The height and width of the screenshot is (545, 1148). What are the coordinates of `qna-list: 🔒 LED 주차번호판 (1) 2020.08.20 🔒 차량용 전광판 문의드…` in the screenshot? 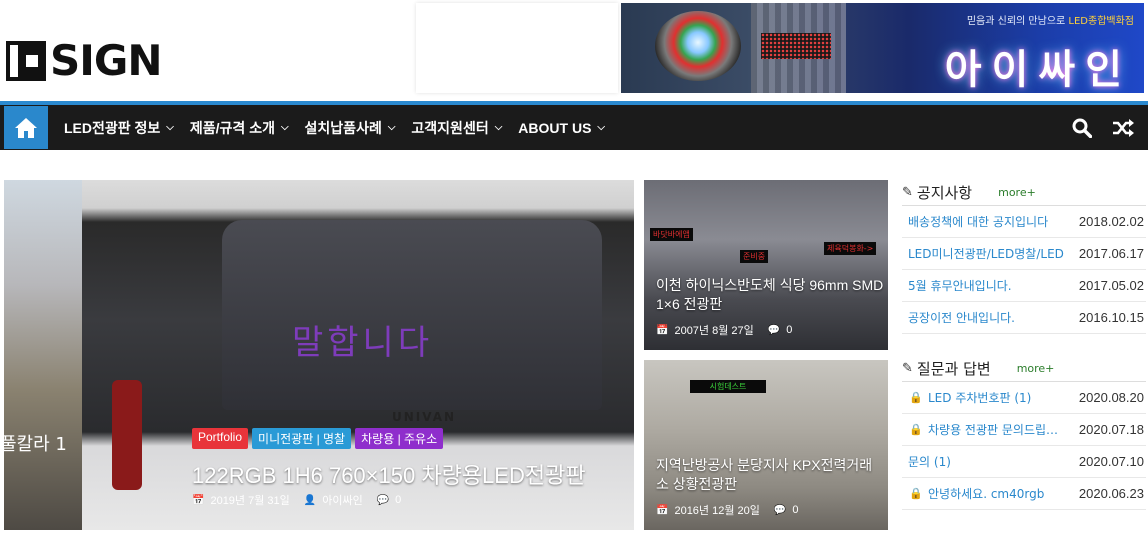 It's located at (1024, 446).